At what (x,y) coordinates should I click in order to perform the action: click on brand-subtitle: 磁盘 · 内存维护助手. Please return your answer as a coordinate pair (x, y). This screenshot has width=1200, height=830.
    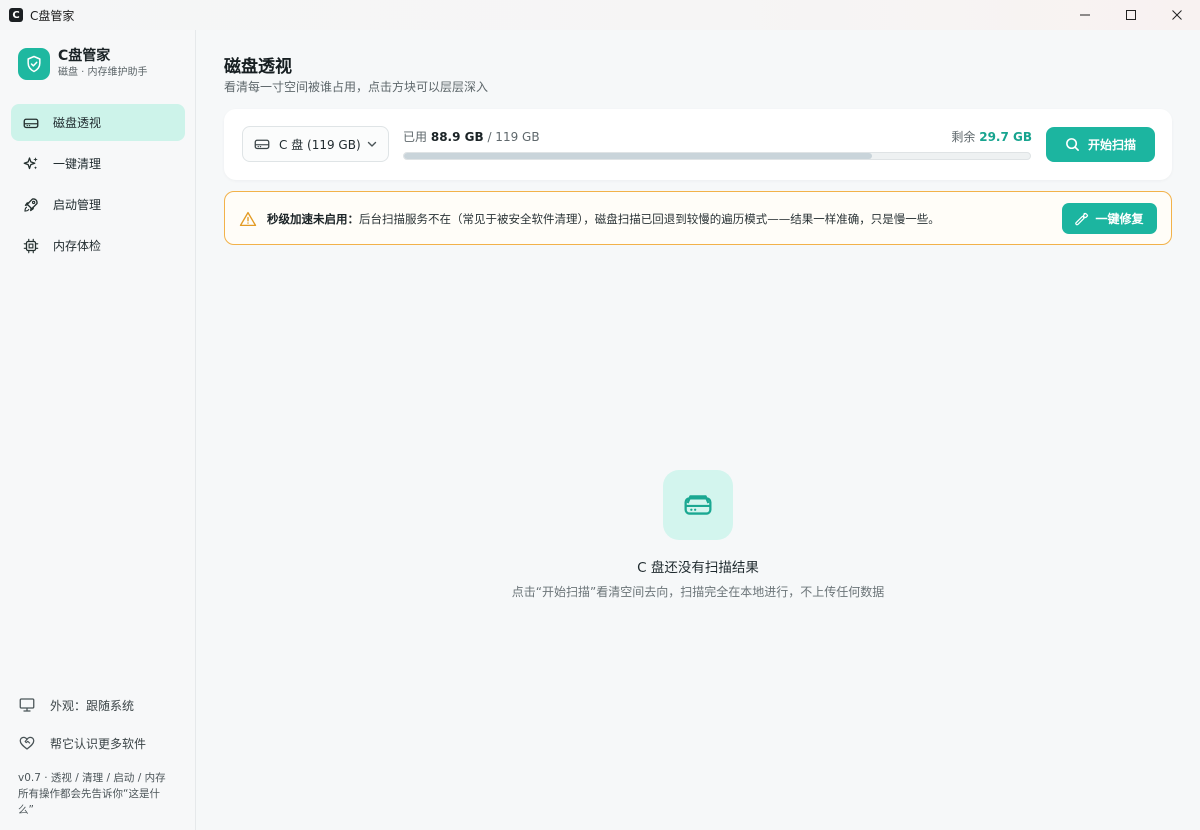
    Looking at the image, I should click on (103, 72).